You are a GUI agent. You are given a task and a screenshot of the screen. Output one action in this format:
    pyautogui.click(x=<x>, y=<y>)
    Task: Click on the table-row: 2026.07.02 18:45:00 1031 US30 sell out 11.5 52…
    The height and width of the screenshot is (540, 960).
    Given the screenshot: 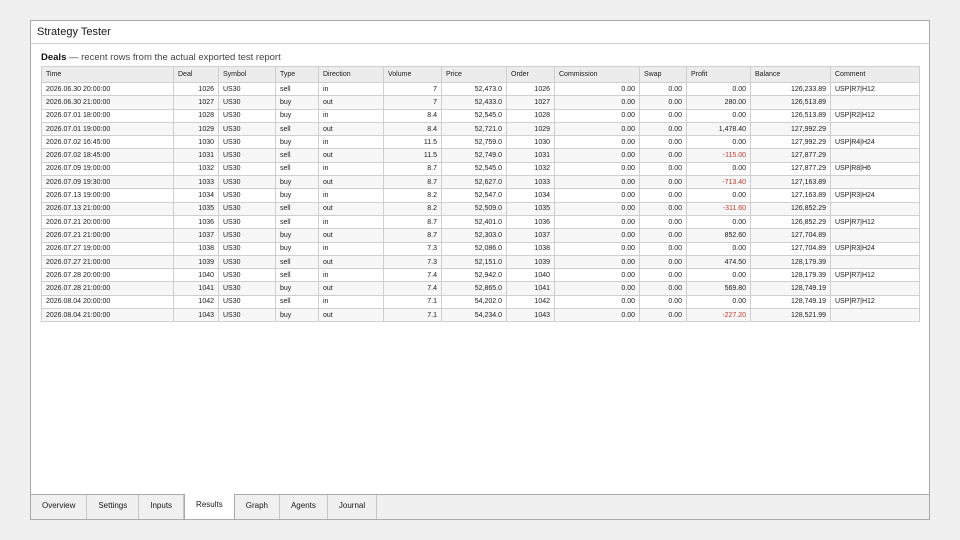 What is the action you would take?
    pyautogui.click(x=480, y=155)
    